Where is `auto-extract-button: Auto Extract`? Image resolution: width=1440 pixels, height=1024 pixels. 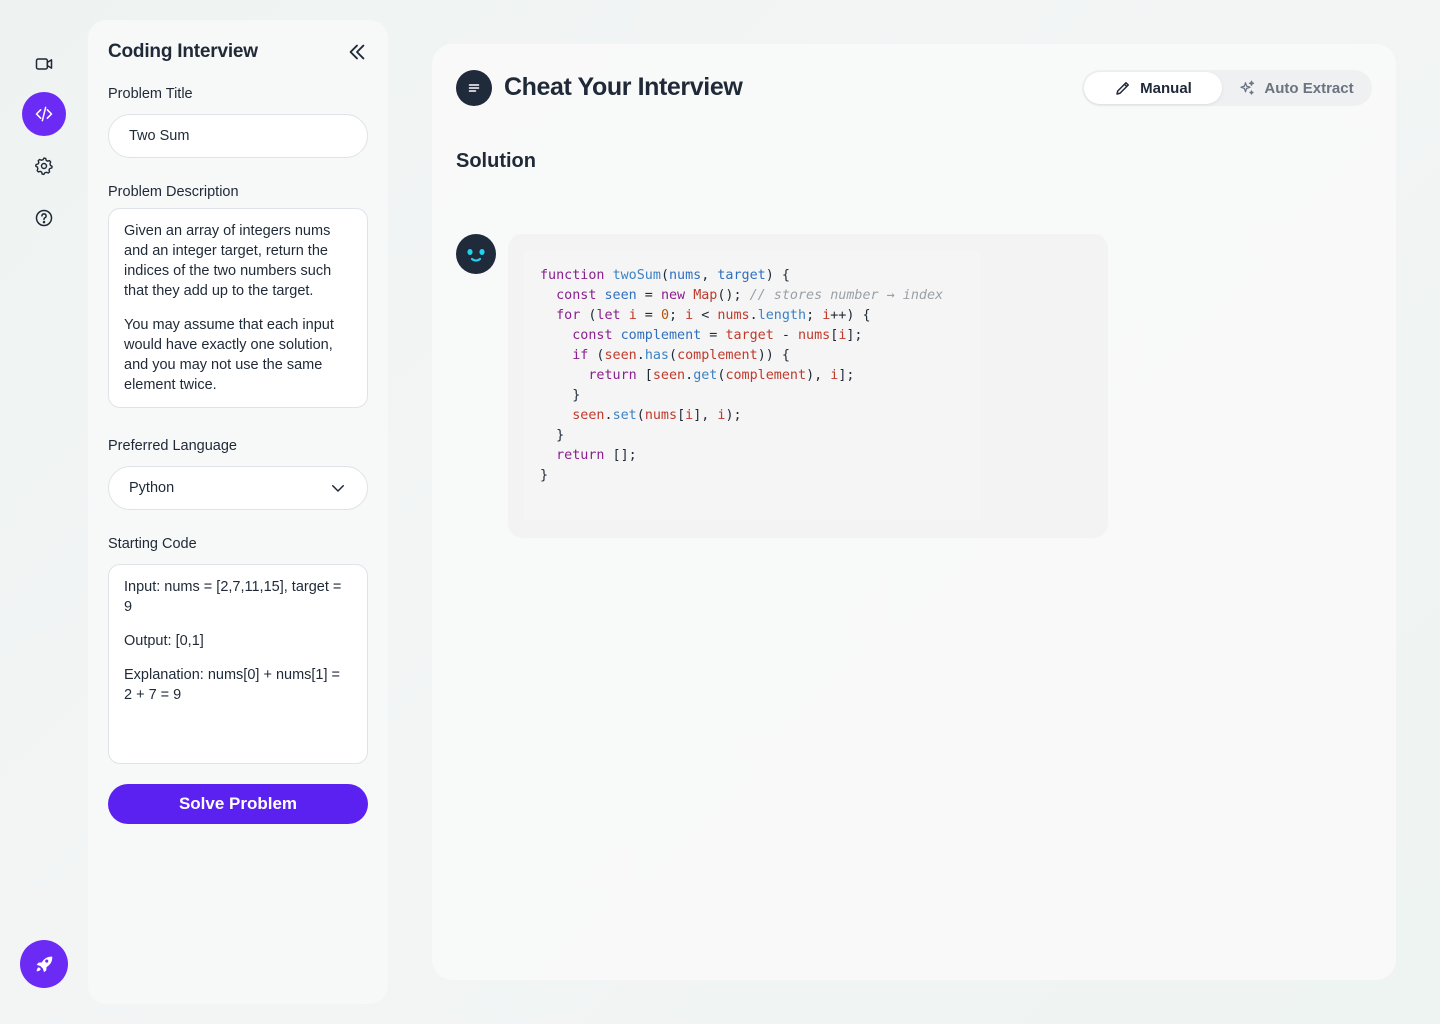
auto-extract-button: Auto Extract is located at coordinates (1296, 88).